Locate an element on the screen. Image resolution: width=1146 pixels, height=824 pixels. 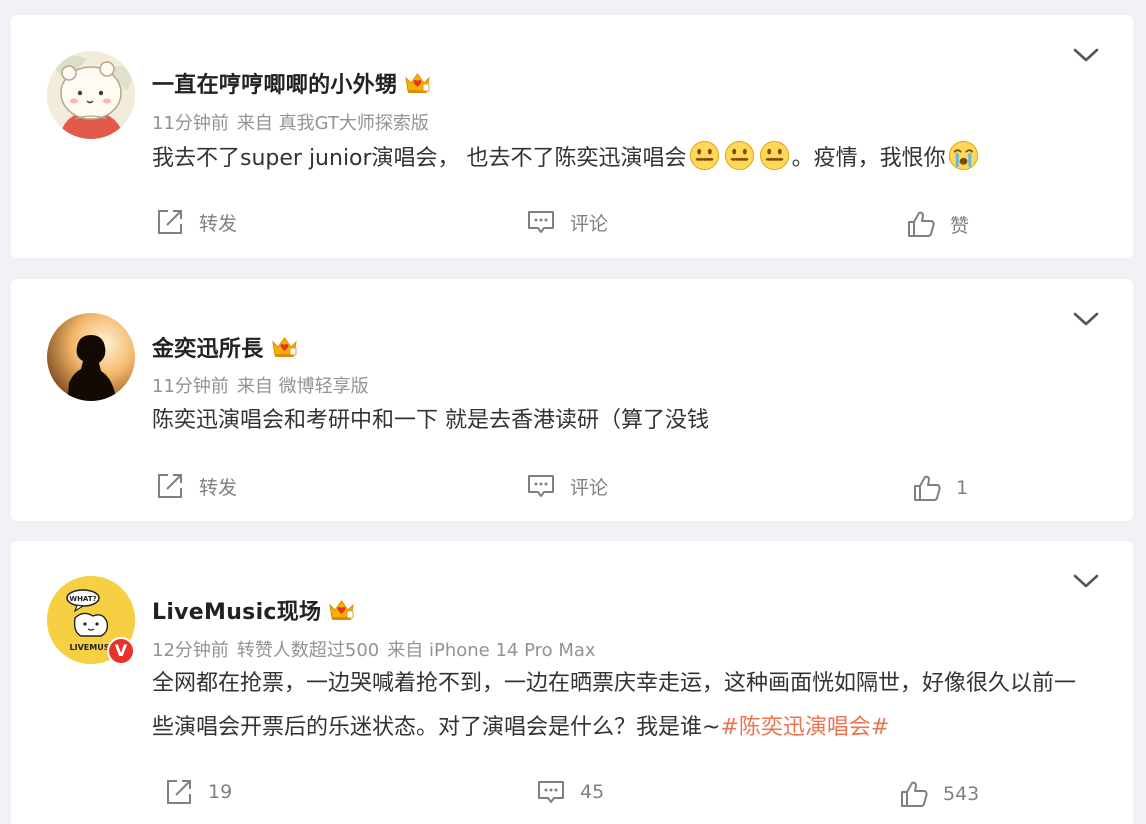
repost-count: 19 is located at coordinates (220, 792).